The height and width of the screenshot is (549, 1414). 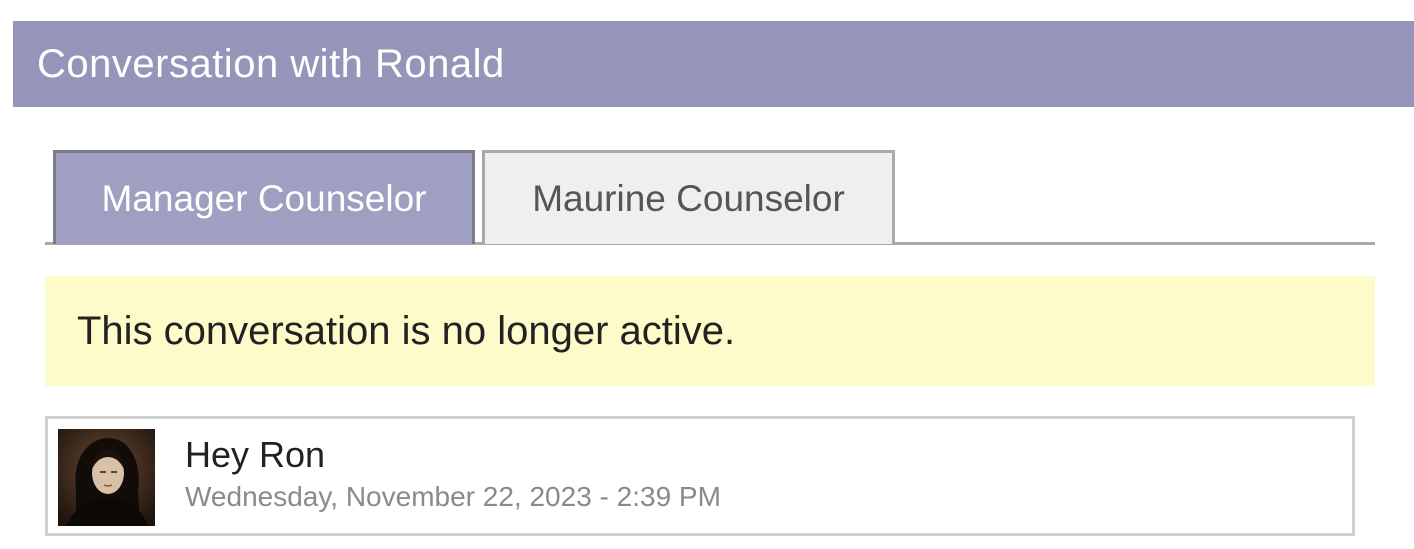 I want to click on message-timestamp: Wednesday, November 22, 2023 - 2:39 PM, so click(x=453, y=496).